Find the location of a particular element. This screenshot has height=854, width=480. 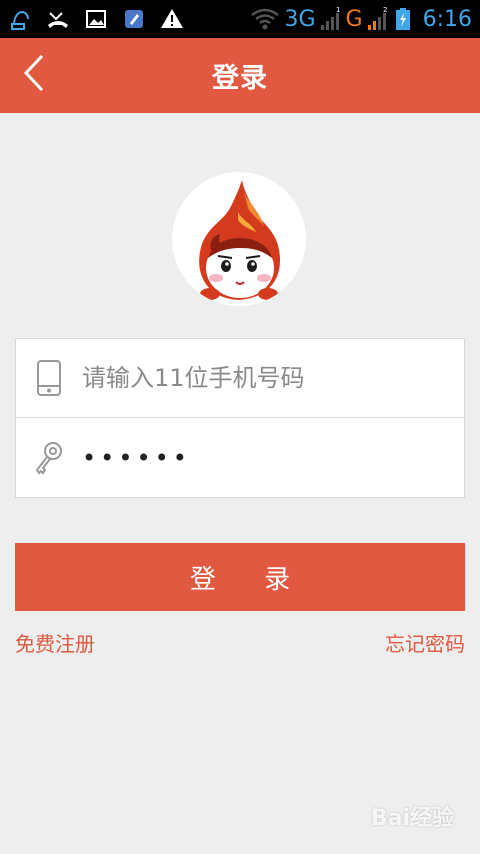

warning-icon is located at coordinates (172, 19).